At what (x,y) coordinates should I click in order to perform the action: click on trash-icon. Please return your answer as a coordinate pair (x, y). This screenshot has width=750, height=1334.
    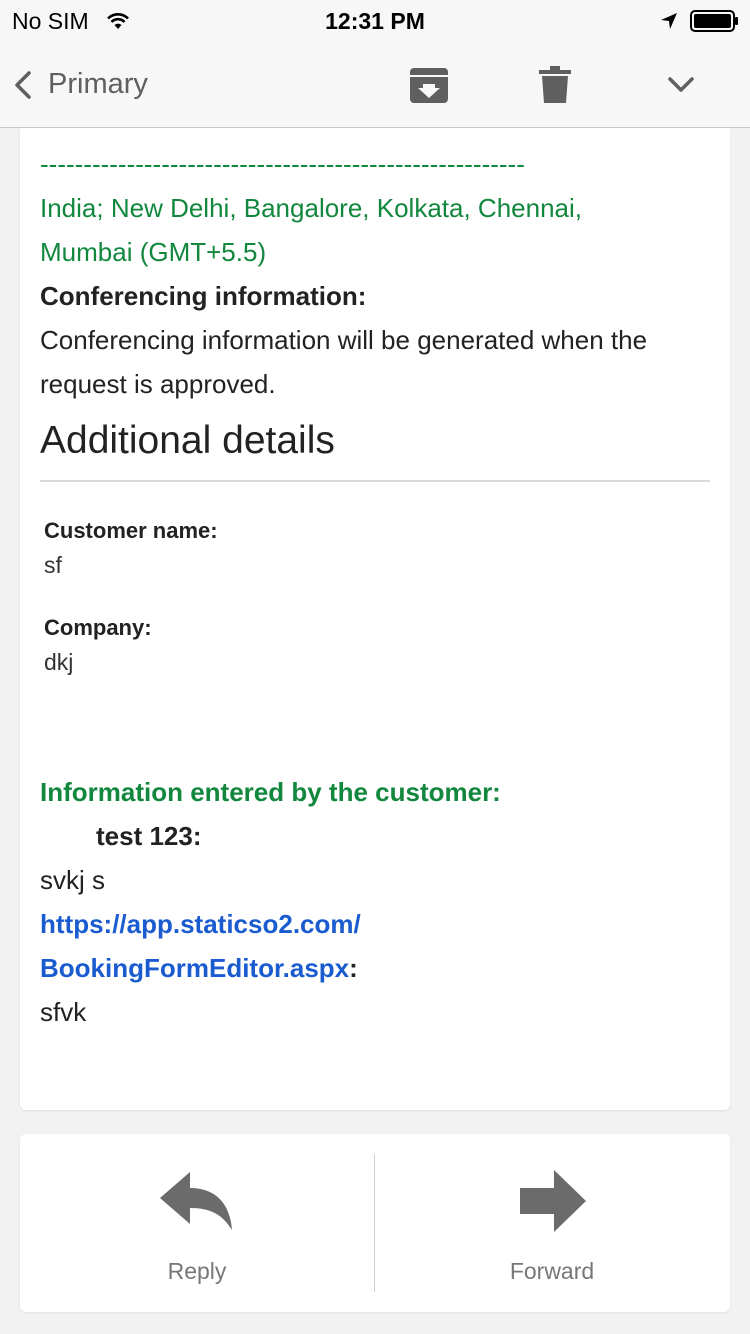
    Looking at the image, I should click on (555, 87).